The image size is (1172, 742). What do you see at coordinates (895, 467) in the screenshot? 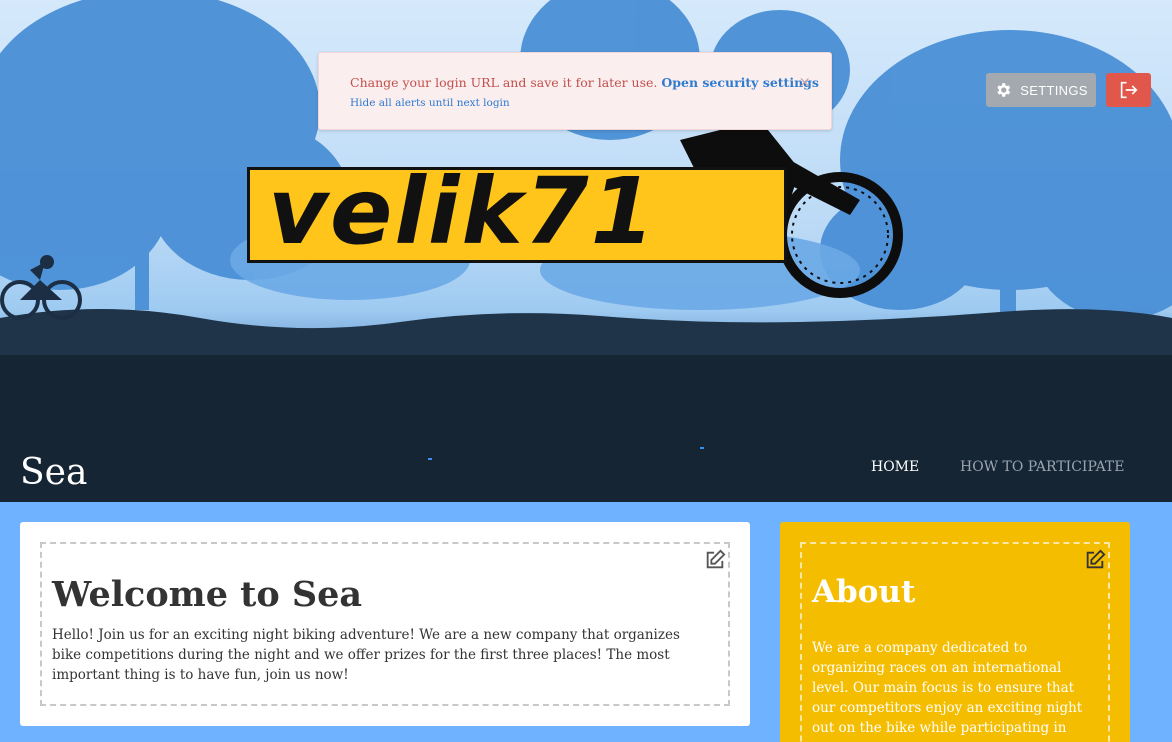
I see `nav-item-home: HOME` at bounding box center [895, 467].